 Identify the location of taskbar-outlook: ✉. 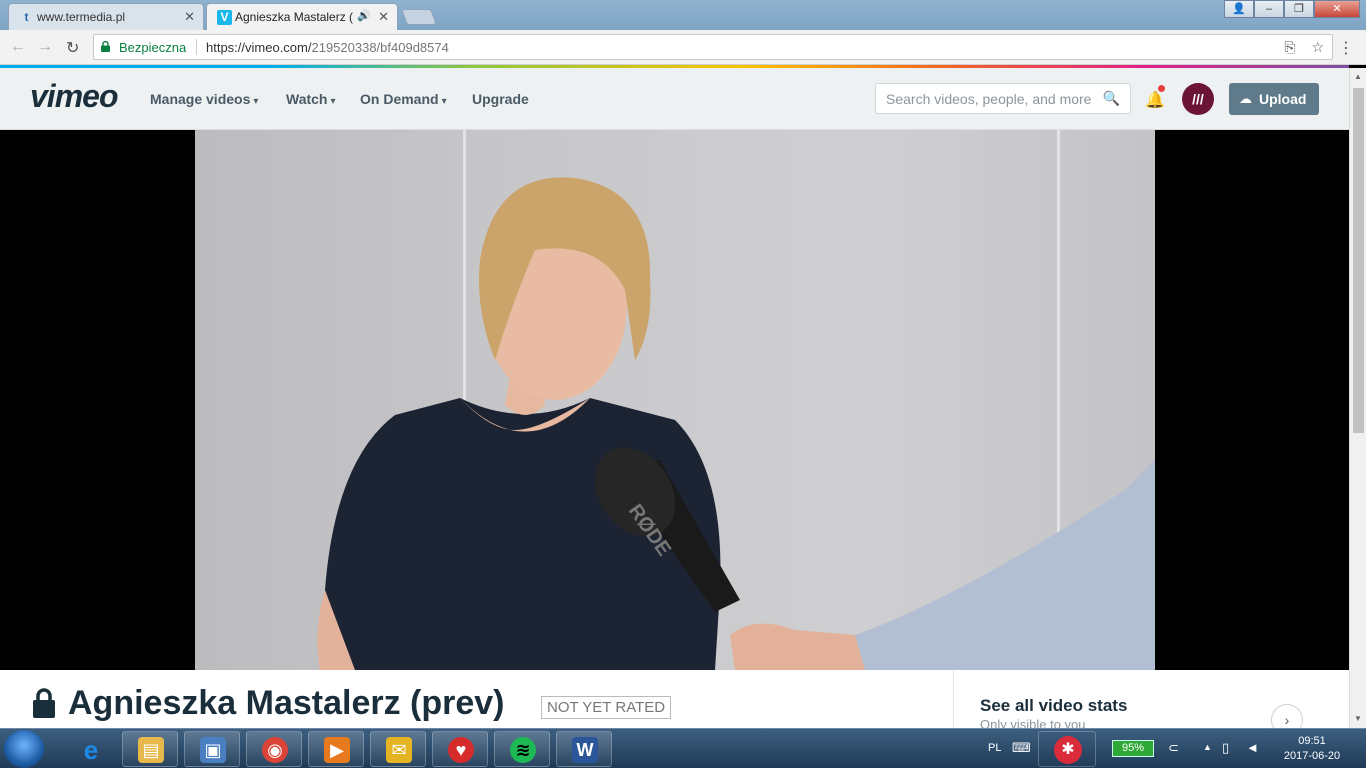
(398, 749).